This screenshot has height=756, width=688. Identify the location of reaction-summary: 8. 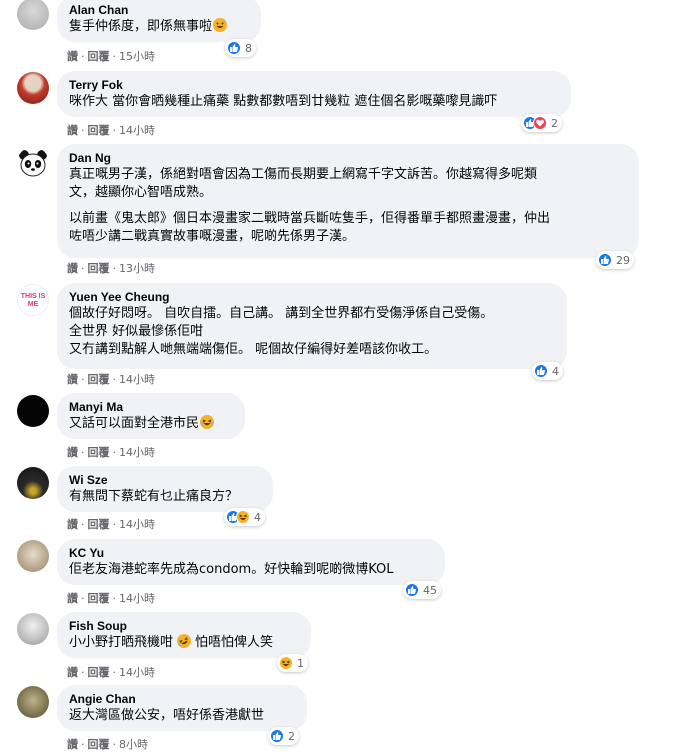
(240, 48).